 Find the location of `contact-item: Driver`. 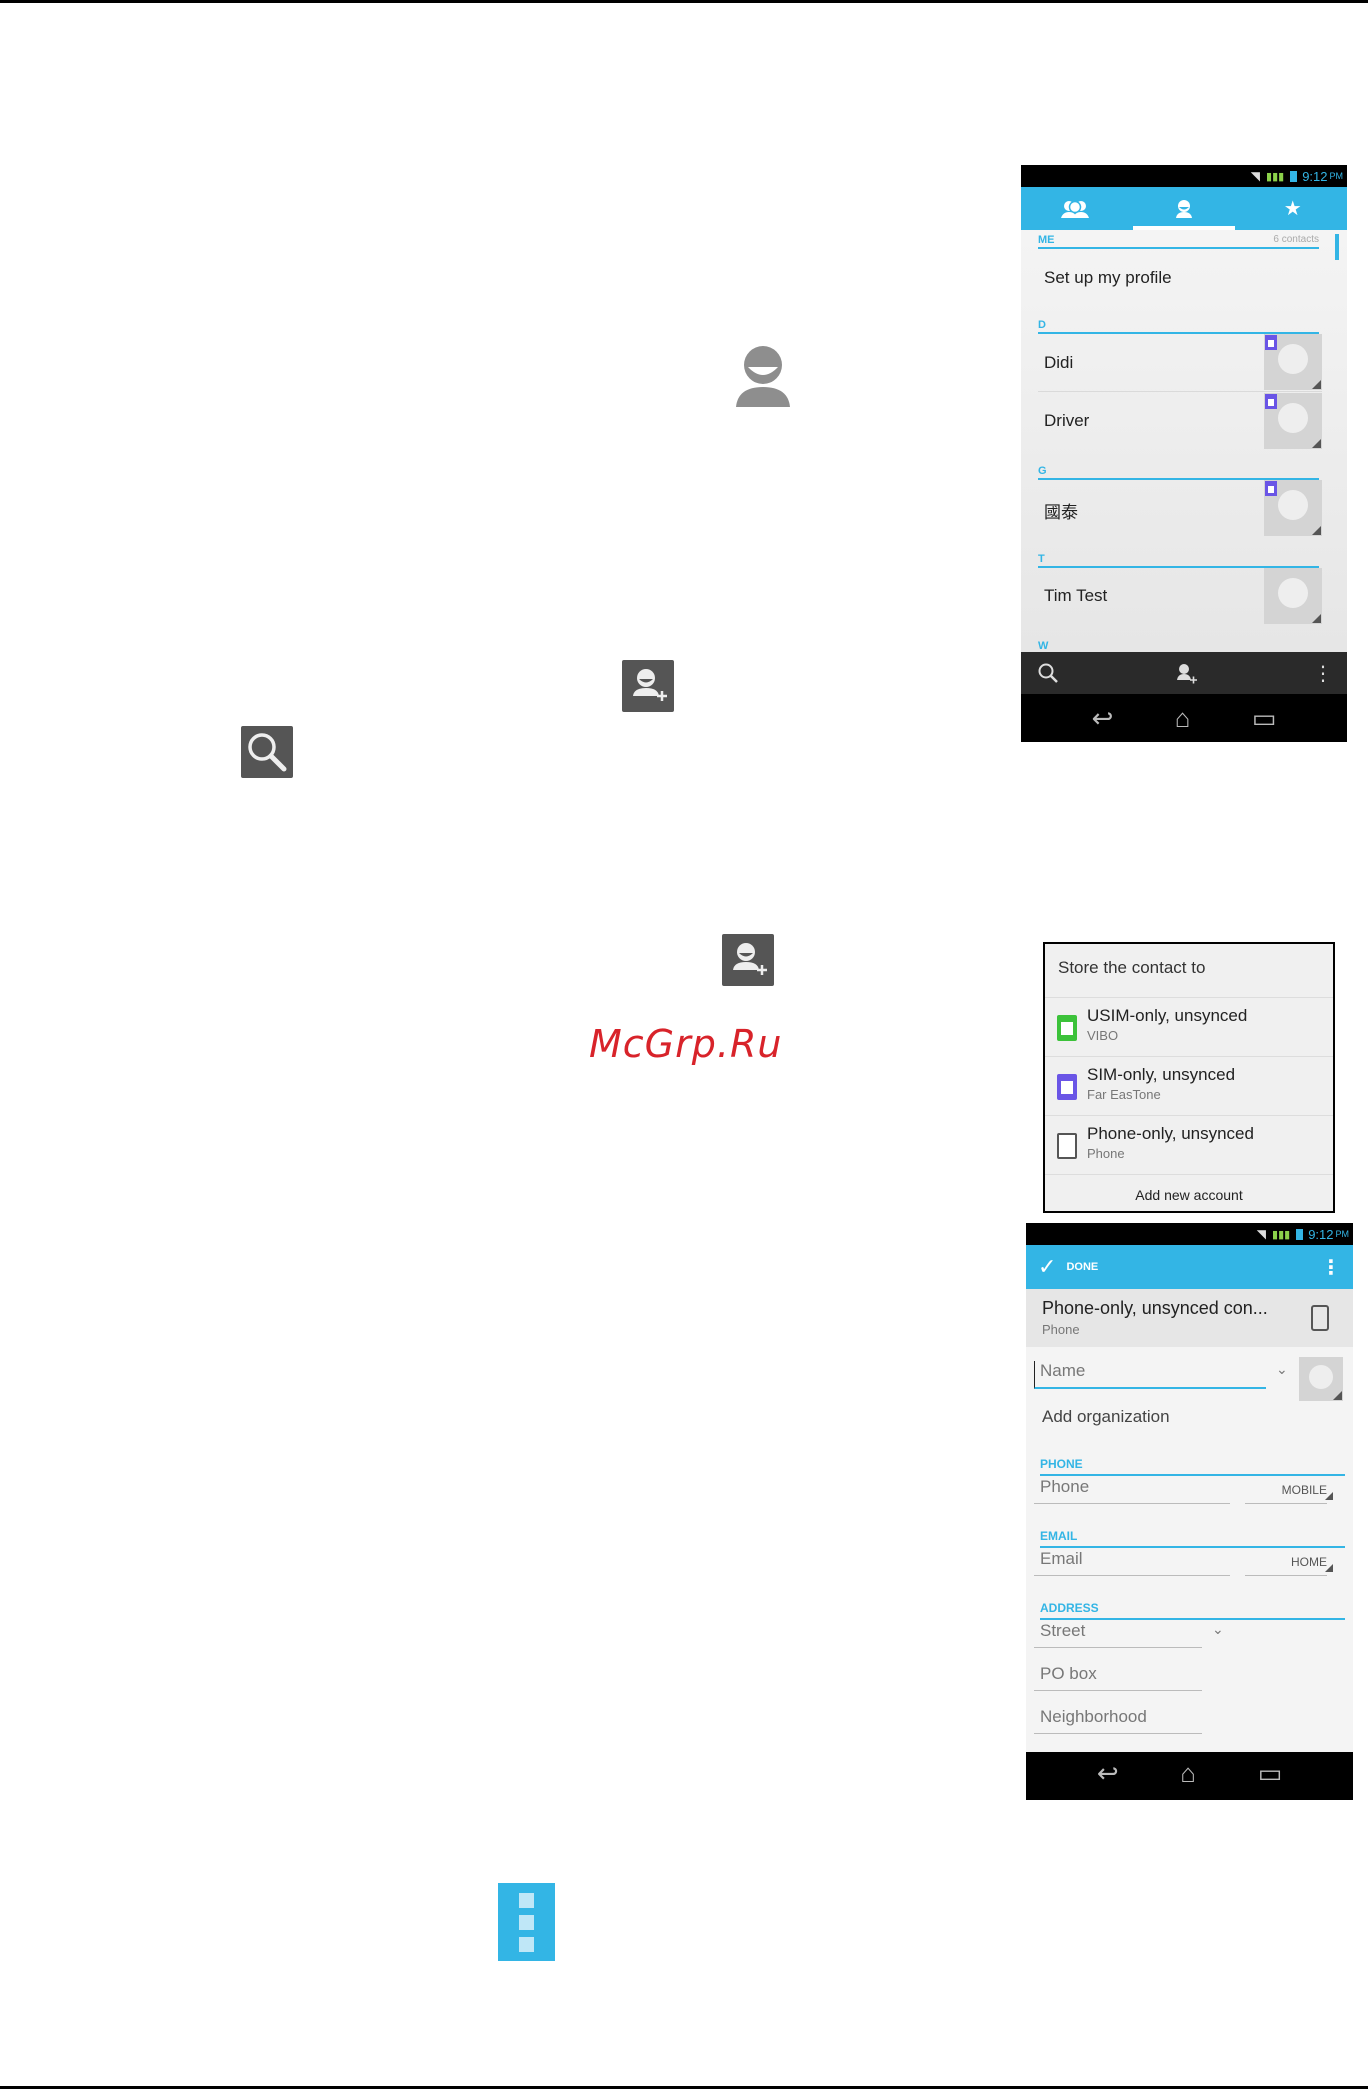

contact-item: Driver is located at coordinates (1066, 421).